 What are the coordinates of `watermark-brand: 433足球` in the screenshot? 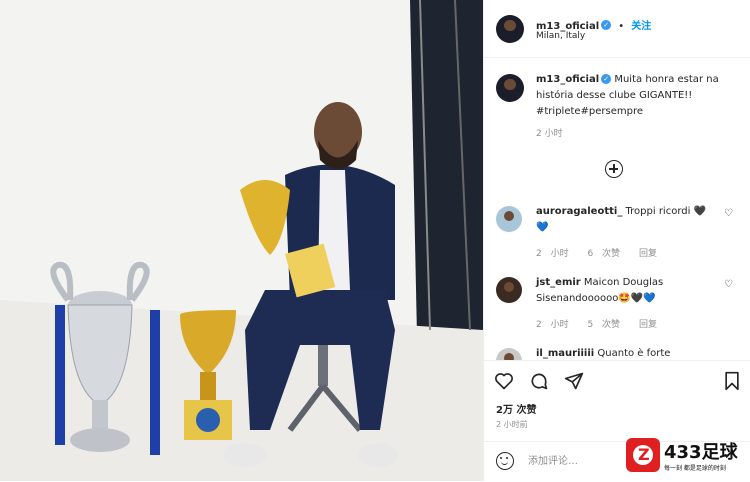 It's located at (701, 452).